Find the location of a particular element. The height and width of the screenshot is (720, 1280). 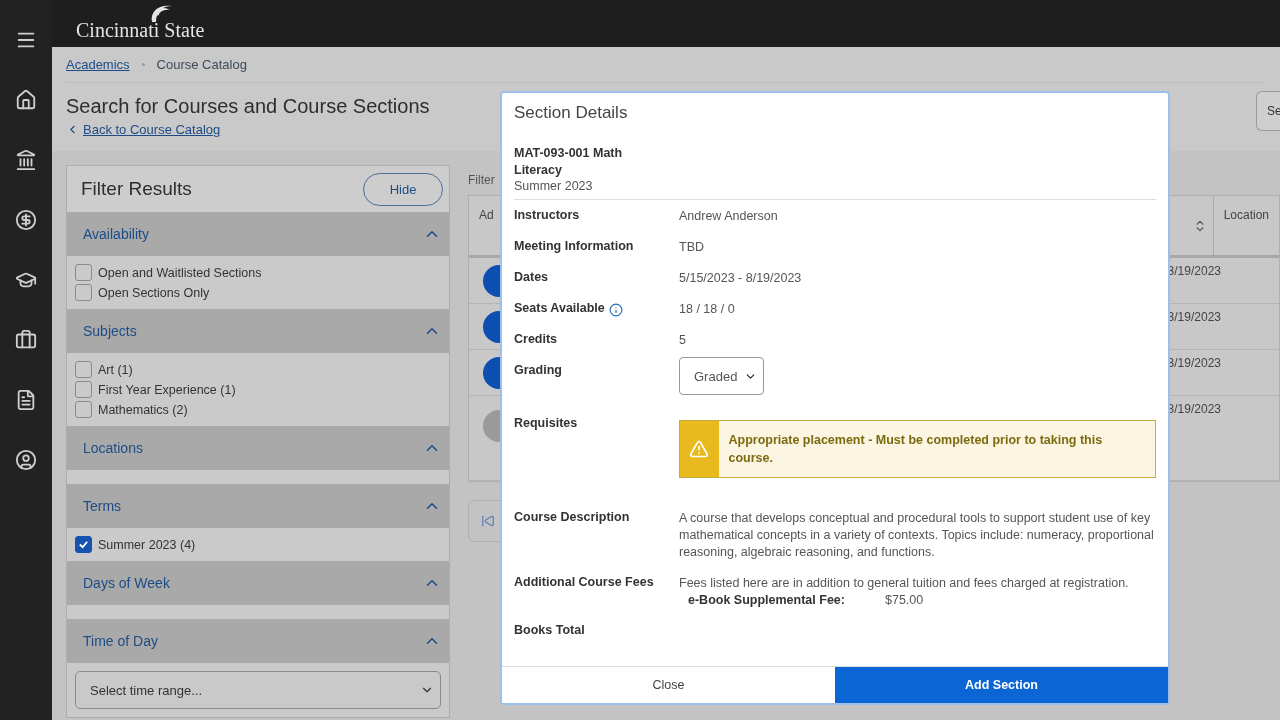

field-label: Instructors is located at coordinates (547, 215).